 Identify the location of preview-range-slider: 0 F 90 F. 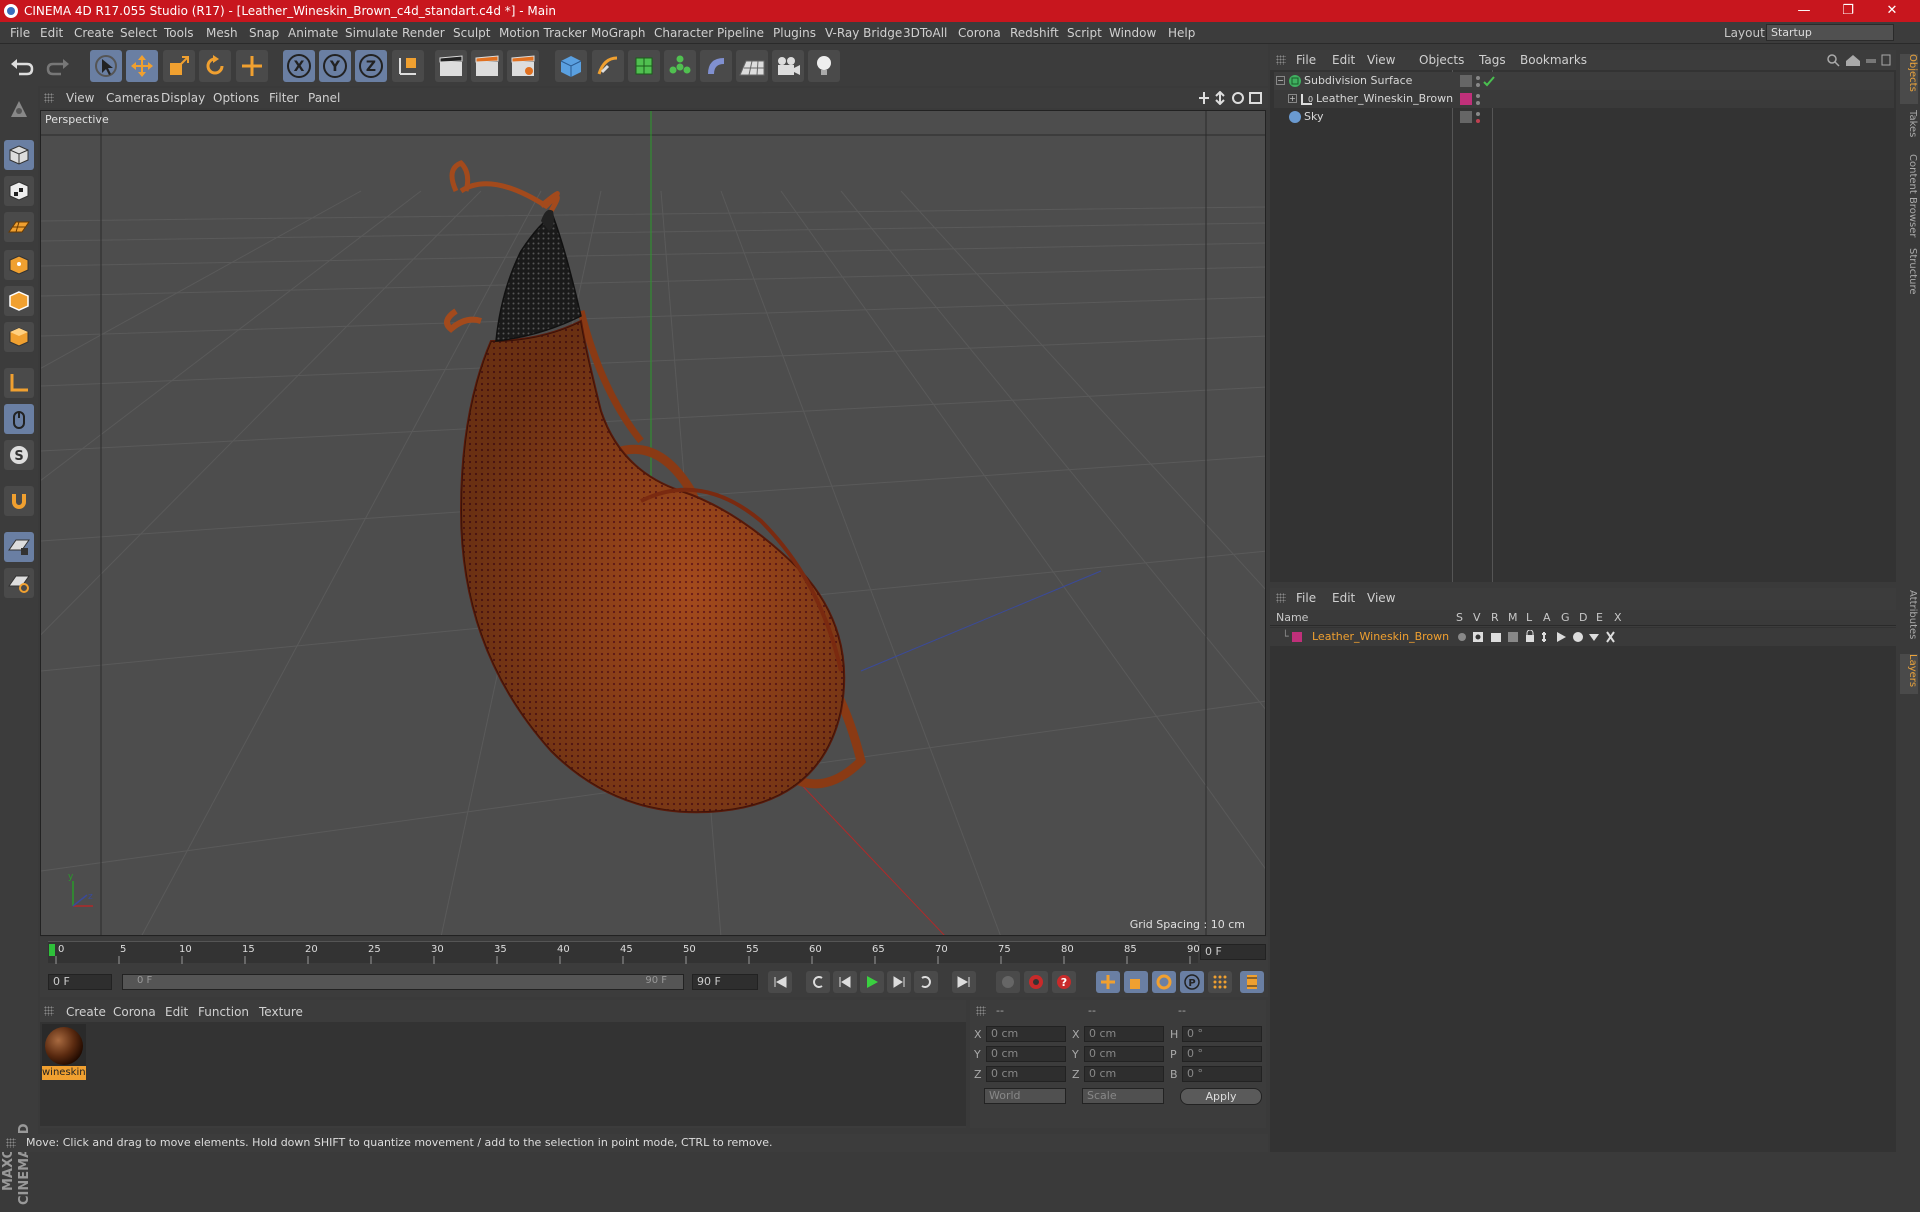
(403, 982).